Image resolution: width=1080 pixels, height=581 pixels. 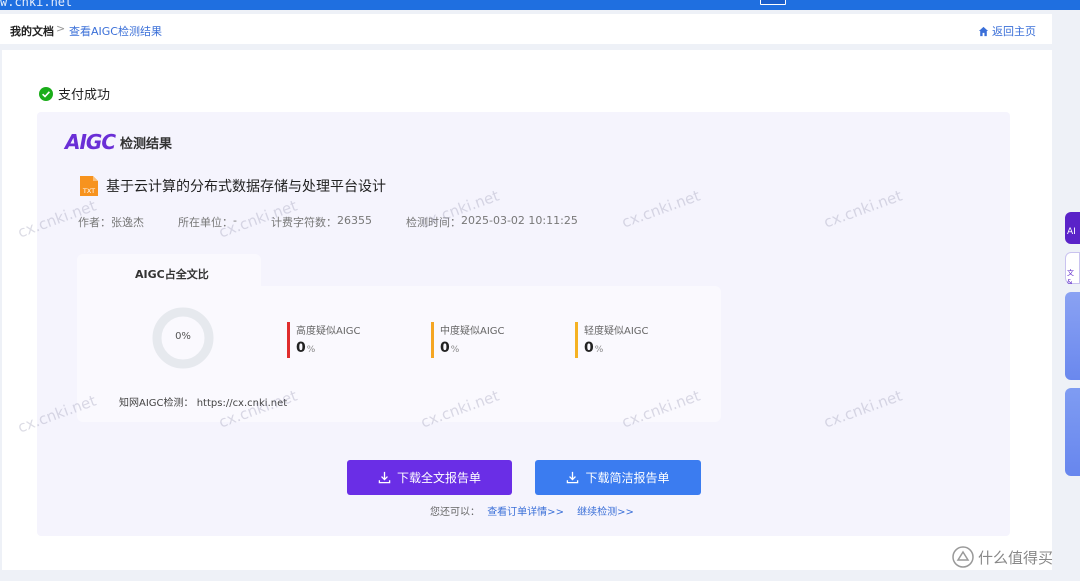 What do you see at coordinates (242, 403) in the screenshot?
I see `cnki-aigc-site-url: https://cx.cnki.net` at bounding box center [242, 403].